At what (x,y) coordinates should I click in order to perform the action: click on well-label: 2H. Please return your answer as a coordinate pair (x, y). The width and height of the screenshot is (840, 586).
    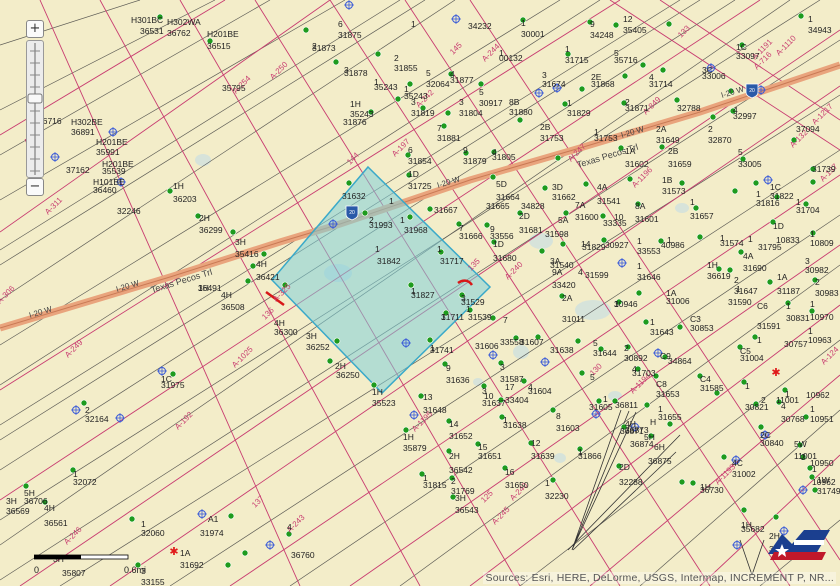
    Looking at the image, I should click on (204, 218).